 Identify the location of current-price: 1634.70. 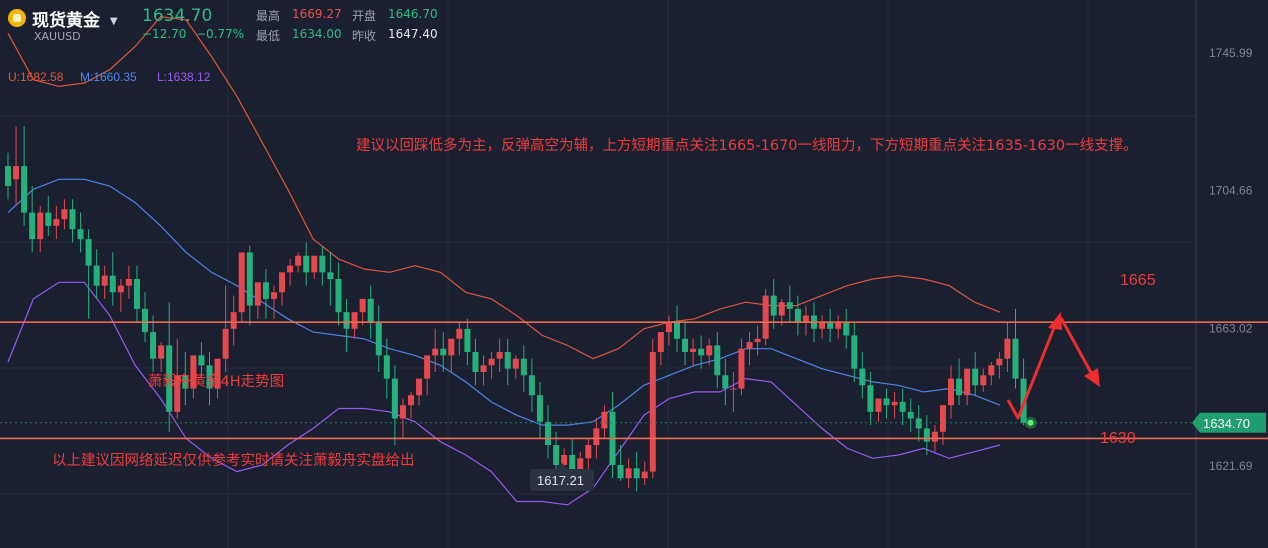
(177, 16).